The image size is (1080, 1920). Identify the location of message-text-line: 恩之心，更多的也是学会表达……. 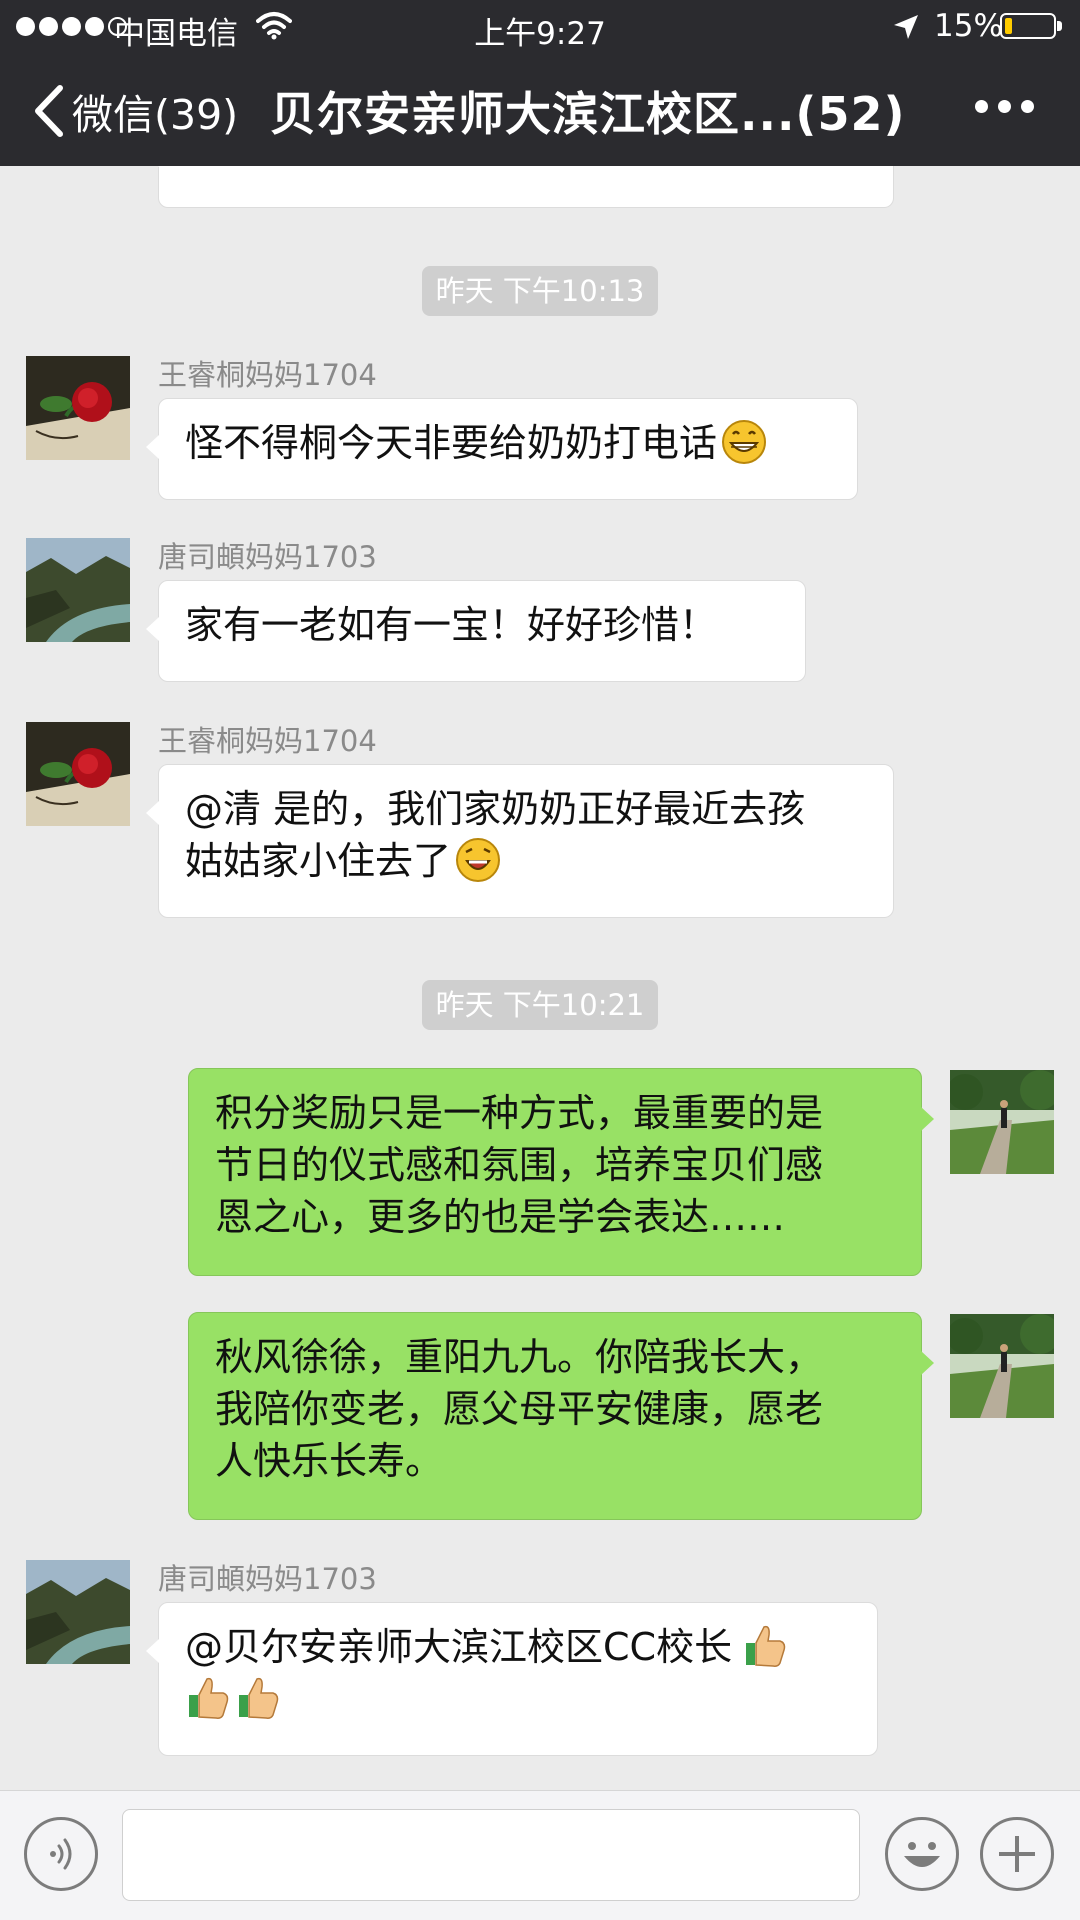
(500, 1217).